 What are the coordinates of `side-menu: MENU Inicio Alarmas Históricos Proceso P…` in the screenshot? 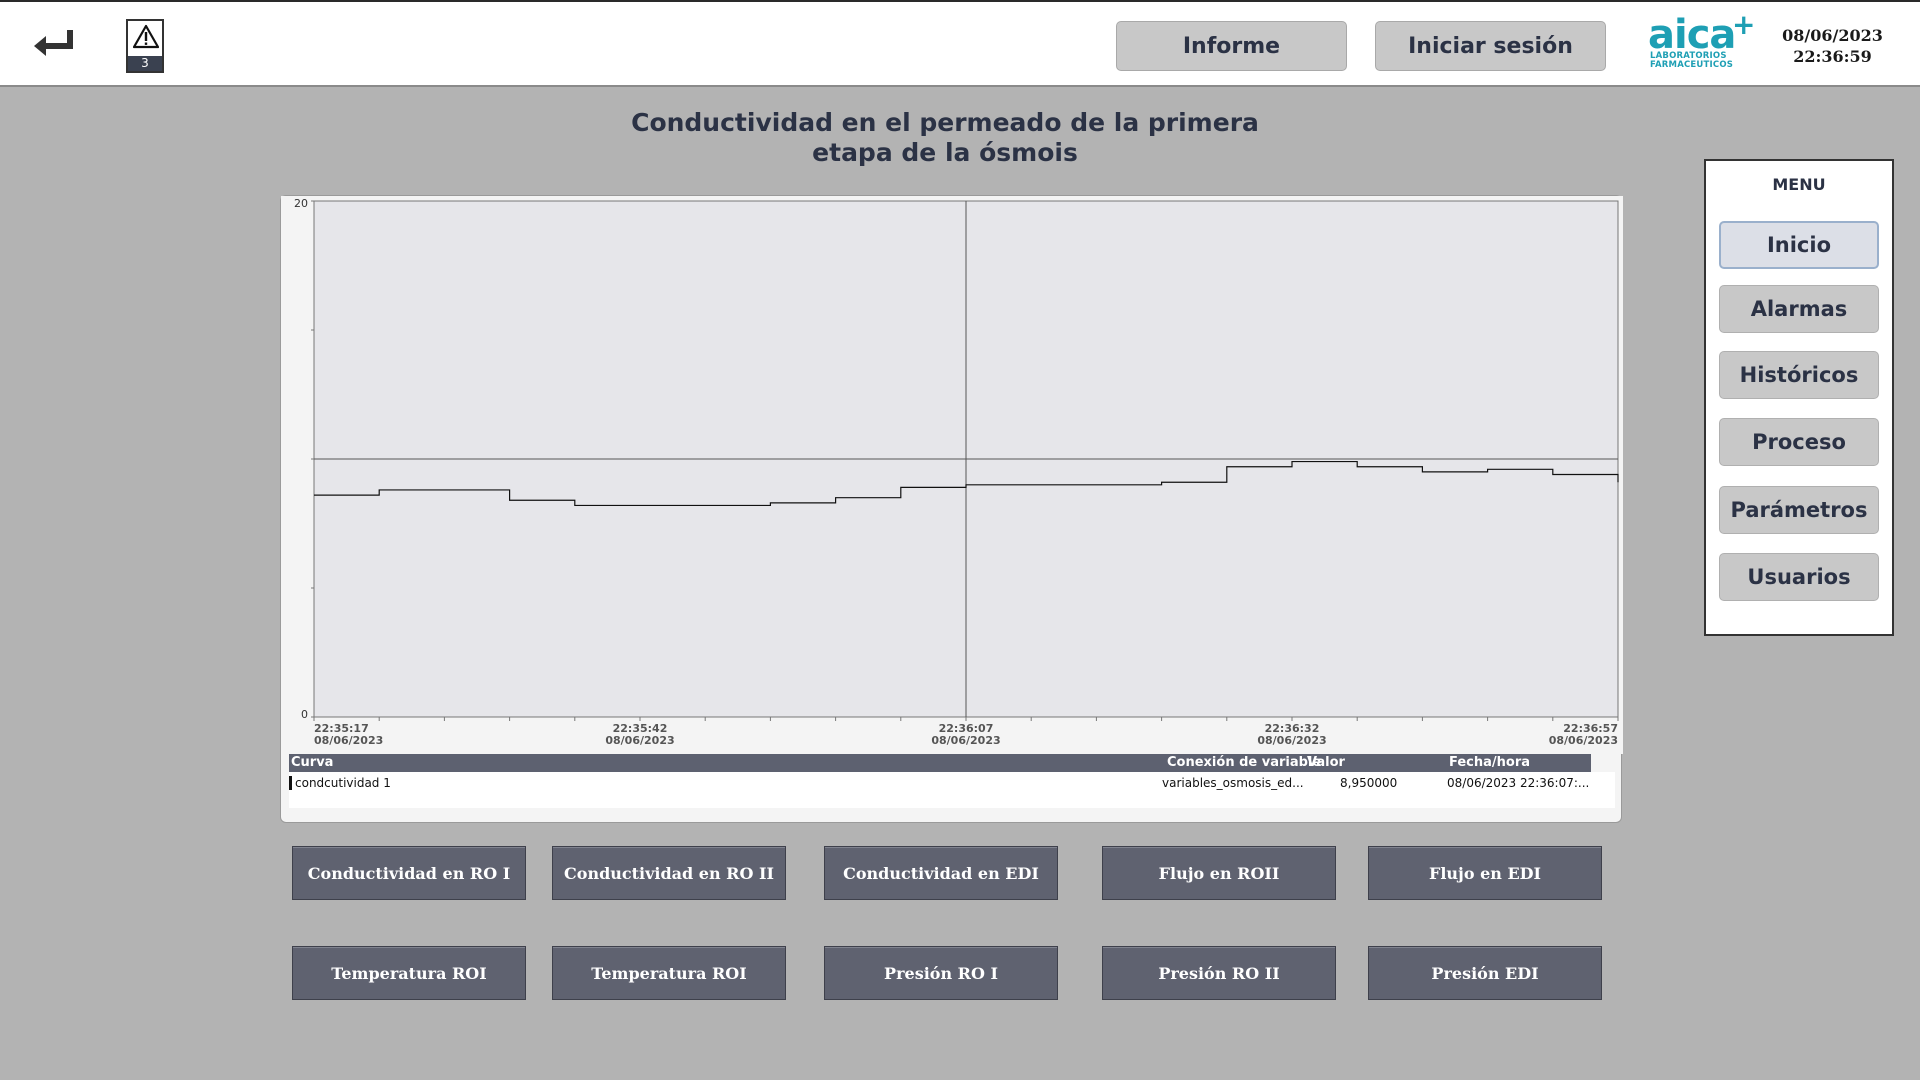 It's located at (1799, 397).